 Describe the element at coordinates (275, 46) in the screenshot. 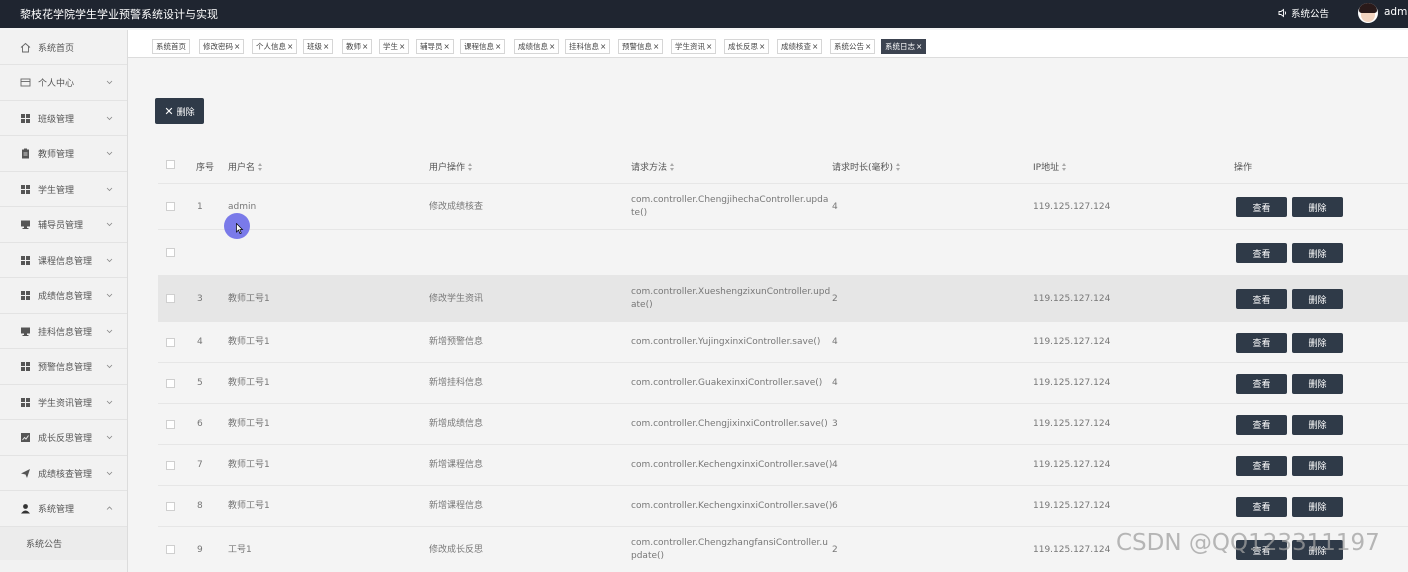

I see `tab-personal-info: 个人信息 ×` at that location.